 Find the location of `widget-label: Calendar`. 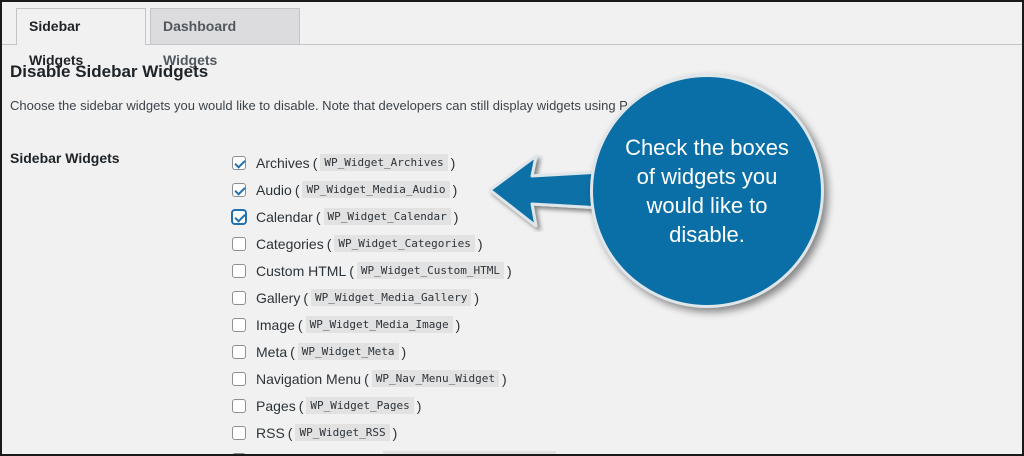

widget-label: Calendar is located at coordinates (284, 216).